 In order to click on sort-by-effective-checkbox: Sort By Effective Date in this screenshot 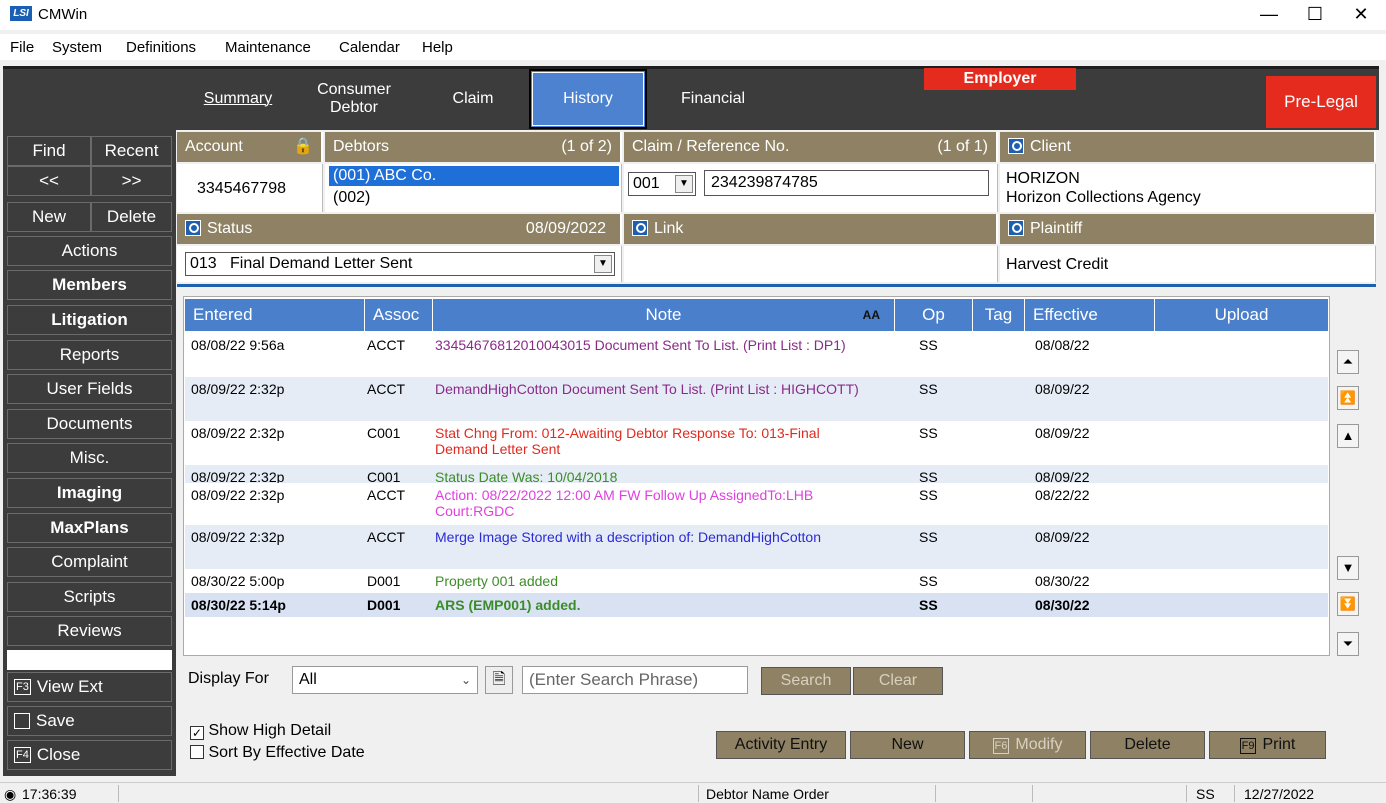, I will do `click(277, 753)`.